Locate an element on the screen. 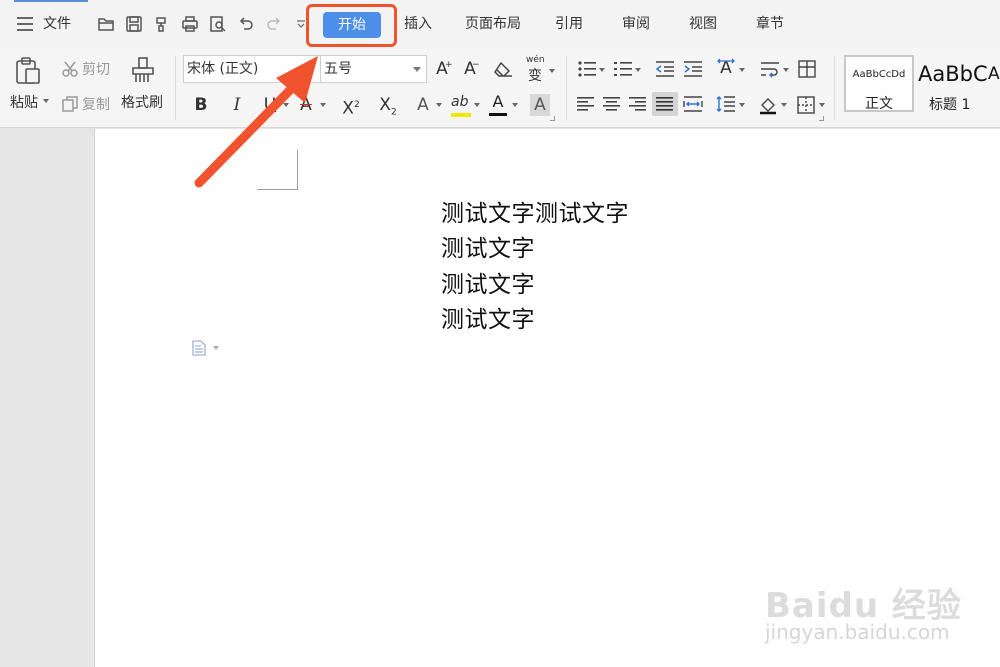  paragraph-dialog-launcher is located at coordinates (821, 118).